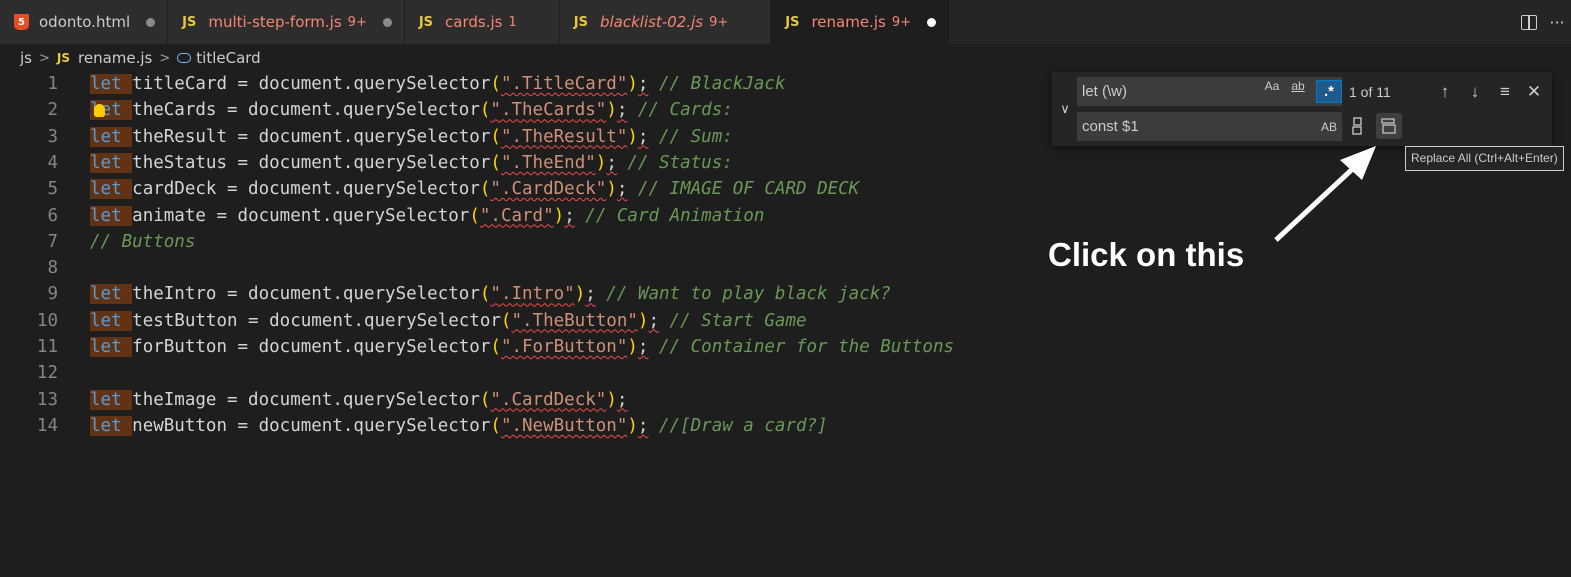 Image resolution: width=1571 pixels, height=577 pixels. I want to click on tab-rename-js: JS rename.js 9+, so click(860, 22).